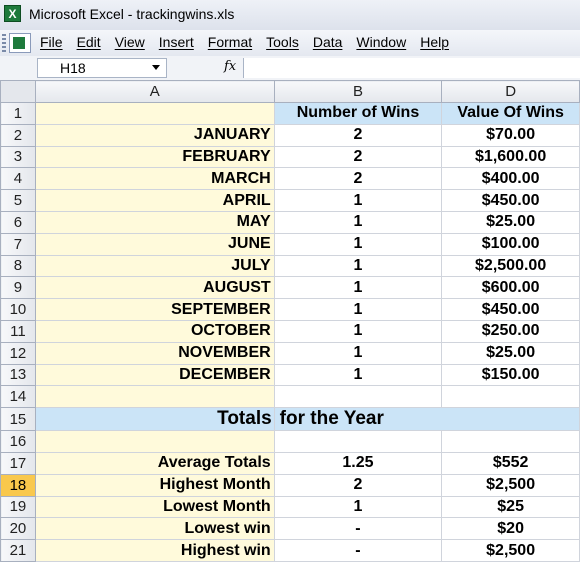 This screenshot has height=565, width=580. I want to click on menu-insert: Insert, so click(176, 42).